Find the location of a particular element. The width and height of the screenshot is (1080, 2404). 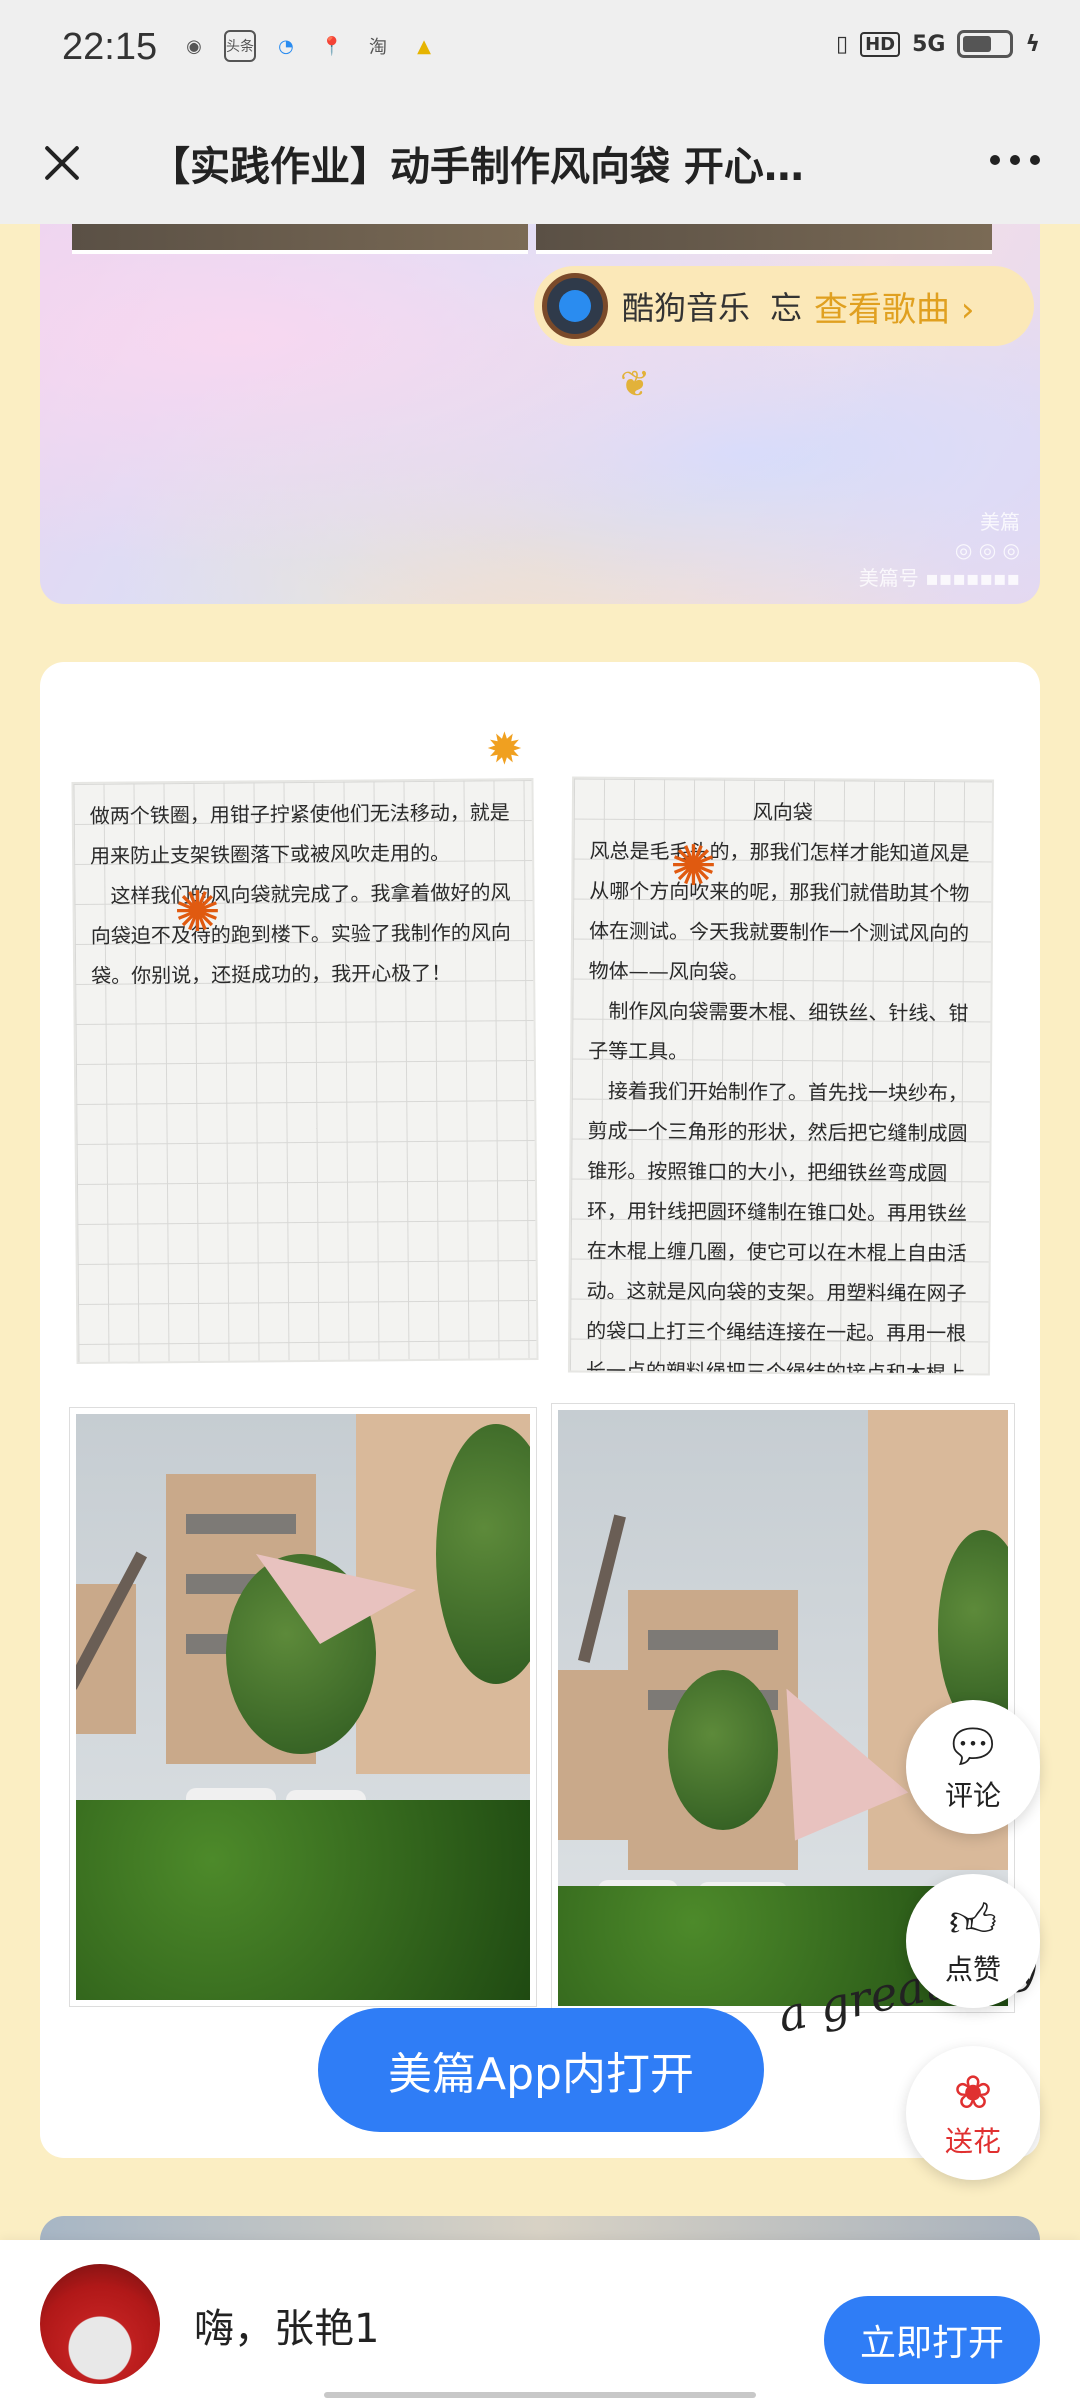

status-time: 22:15 is located at coordinates (110, 47).